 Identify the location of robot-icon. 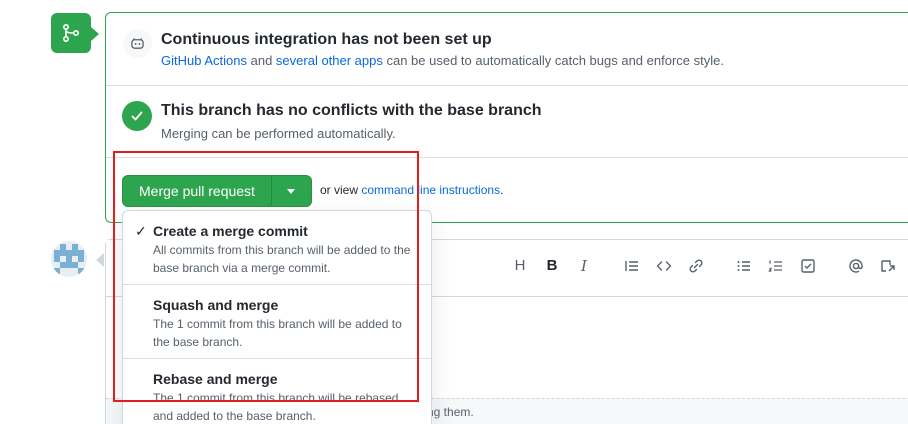
(137, 43).